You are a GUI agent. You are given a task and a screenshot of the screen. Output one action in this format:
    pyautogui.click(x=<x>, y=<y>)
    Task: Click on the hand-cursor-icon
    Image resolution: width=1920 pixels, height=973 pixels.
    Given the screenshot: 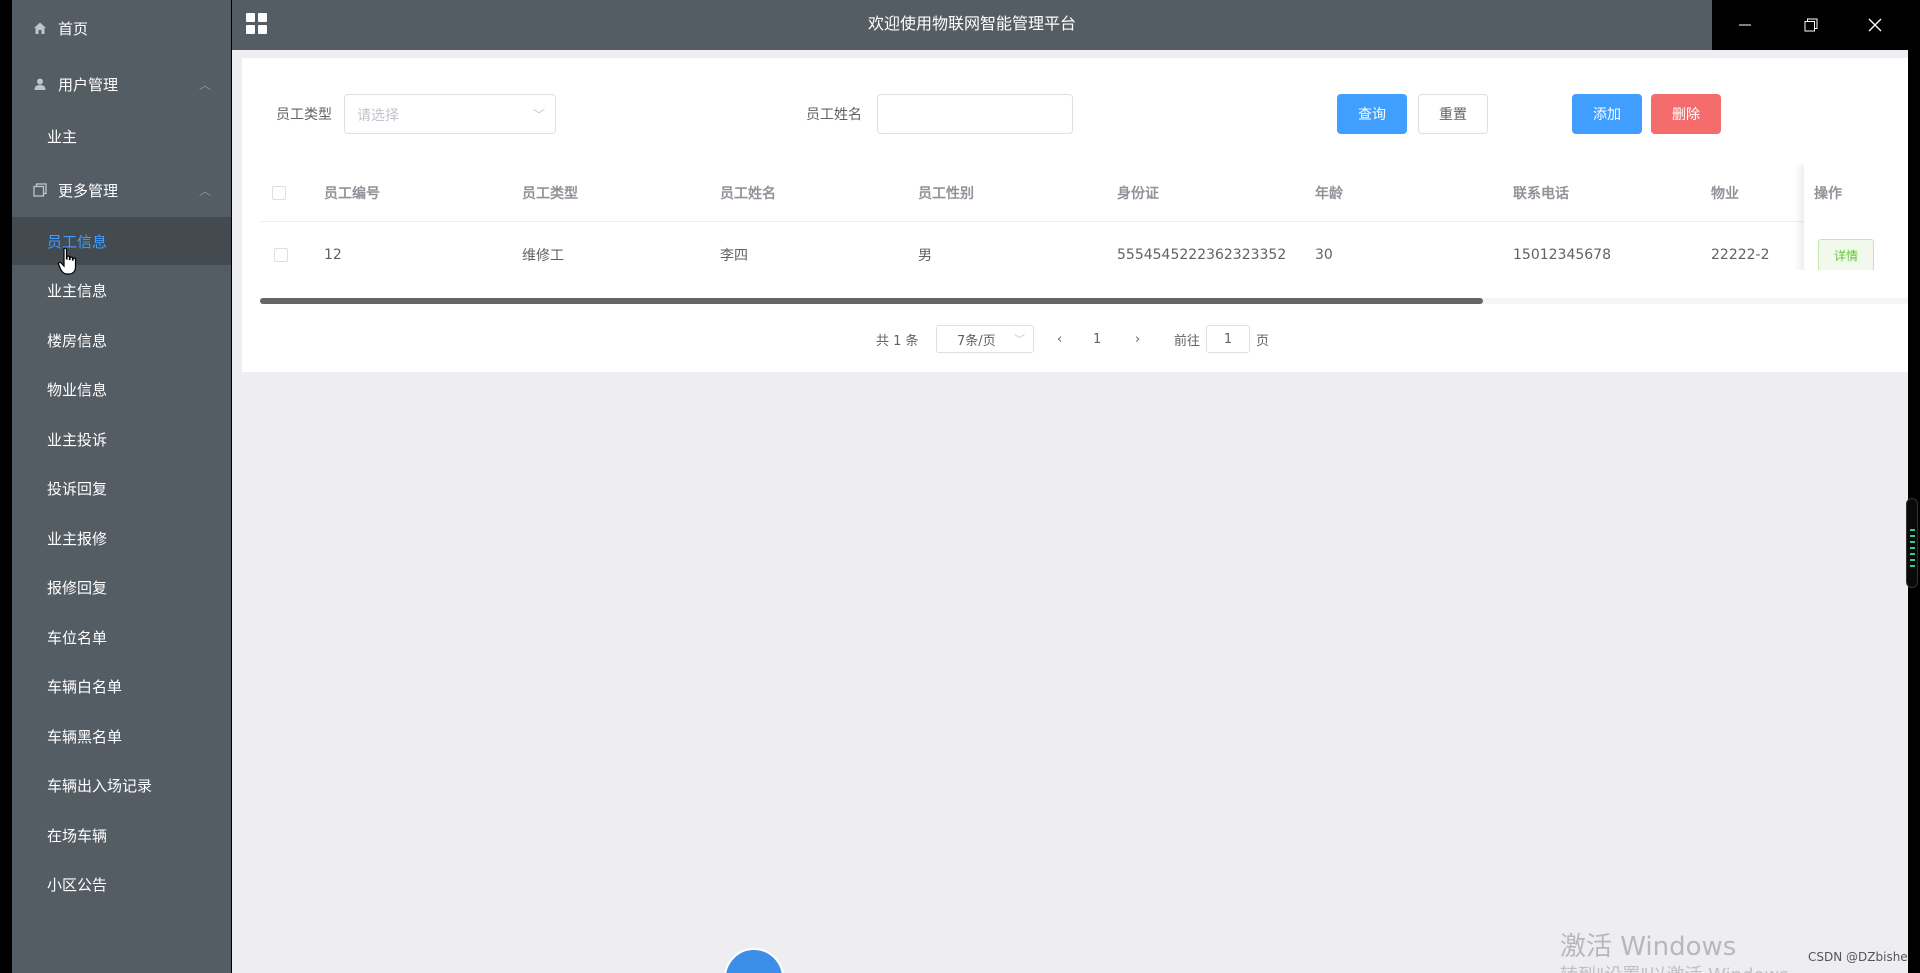 What is the action you would take?
    pyautogui.click(x=67, y=261)
    